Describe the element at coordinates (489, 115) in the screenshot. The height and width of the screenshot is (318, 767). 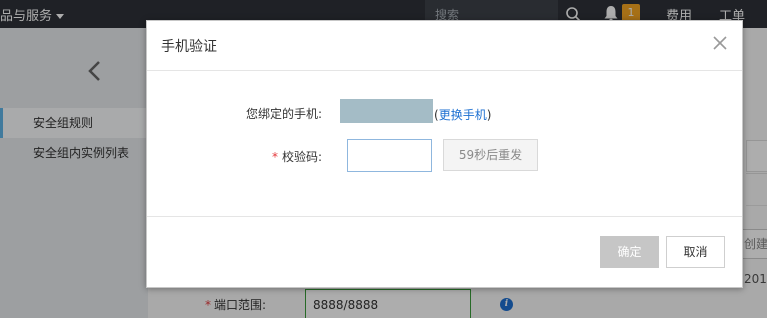
I see `change-phone-paren-close: )` at that location.